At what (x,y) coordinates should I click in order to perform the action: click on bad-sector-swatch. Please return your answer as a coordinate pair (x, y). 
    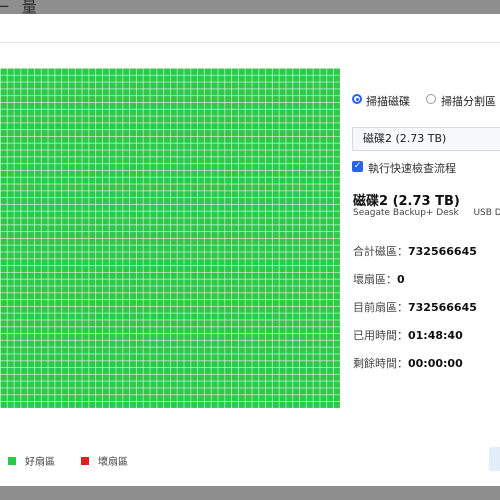
    Looking at the image, I should click on (85, 460).